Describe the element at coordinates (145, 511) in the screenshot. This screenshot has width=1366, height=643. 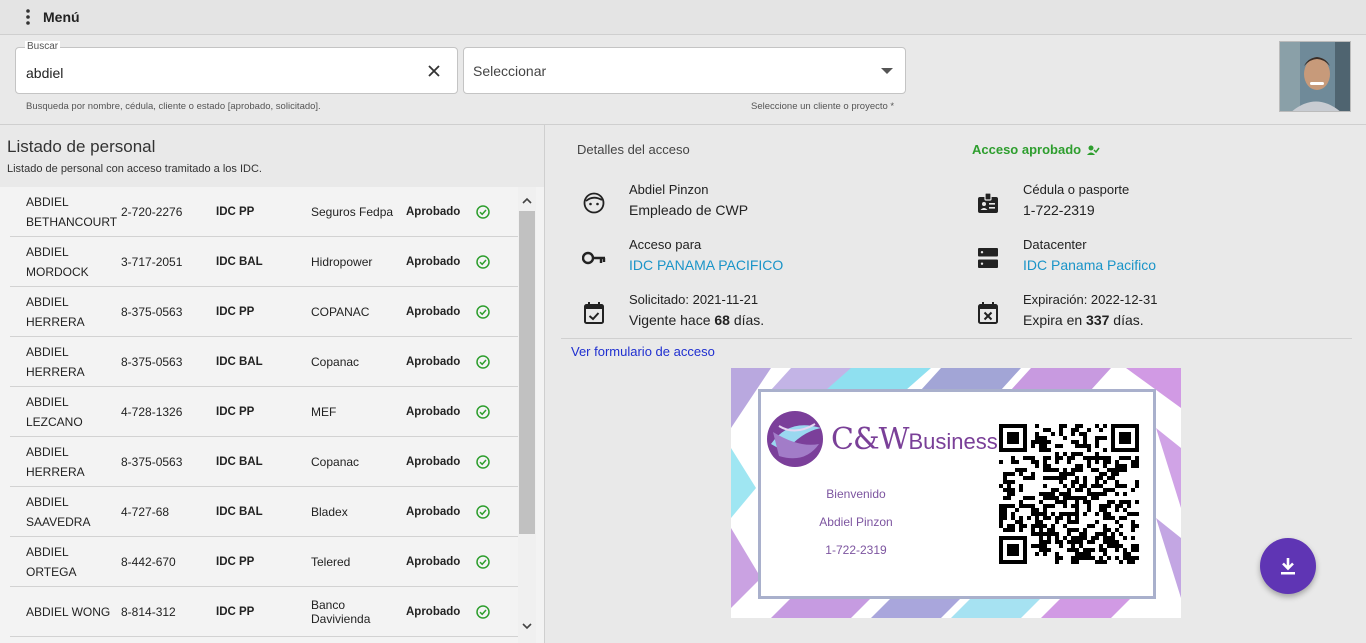
I see `row-cedula: 4-727-68` at that location.